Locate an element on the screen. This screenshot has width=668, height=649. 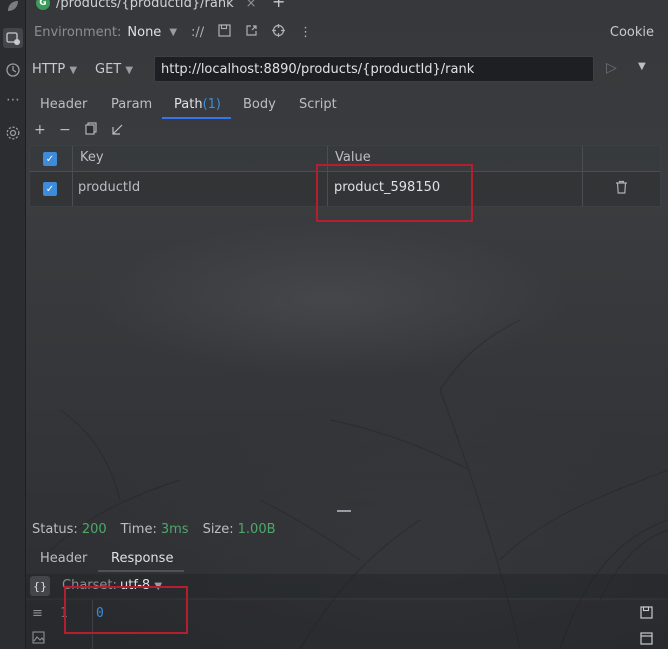
tab-body: Body is located at coordinates (259, 104).